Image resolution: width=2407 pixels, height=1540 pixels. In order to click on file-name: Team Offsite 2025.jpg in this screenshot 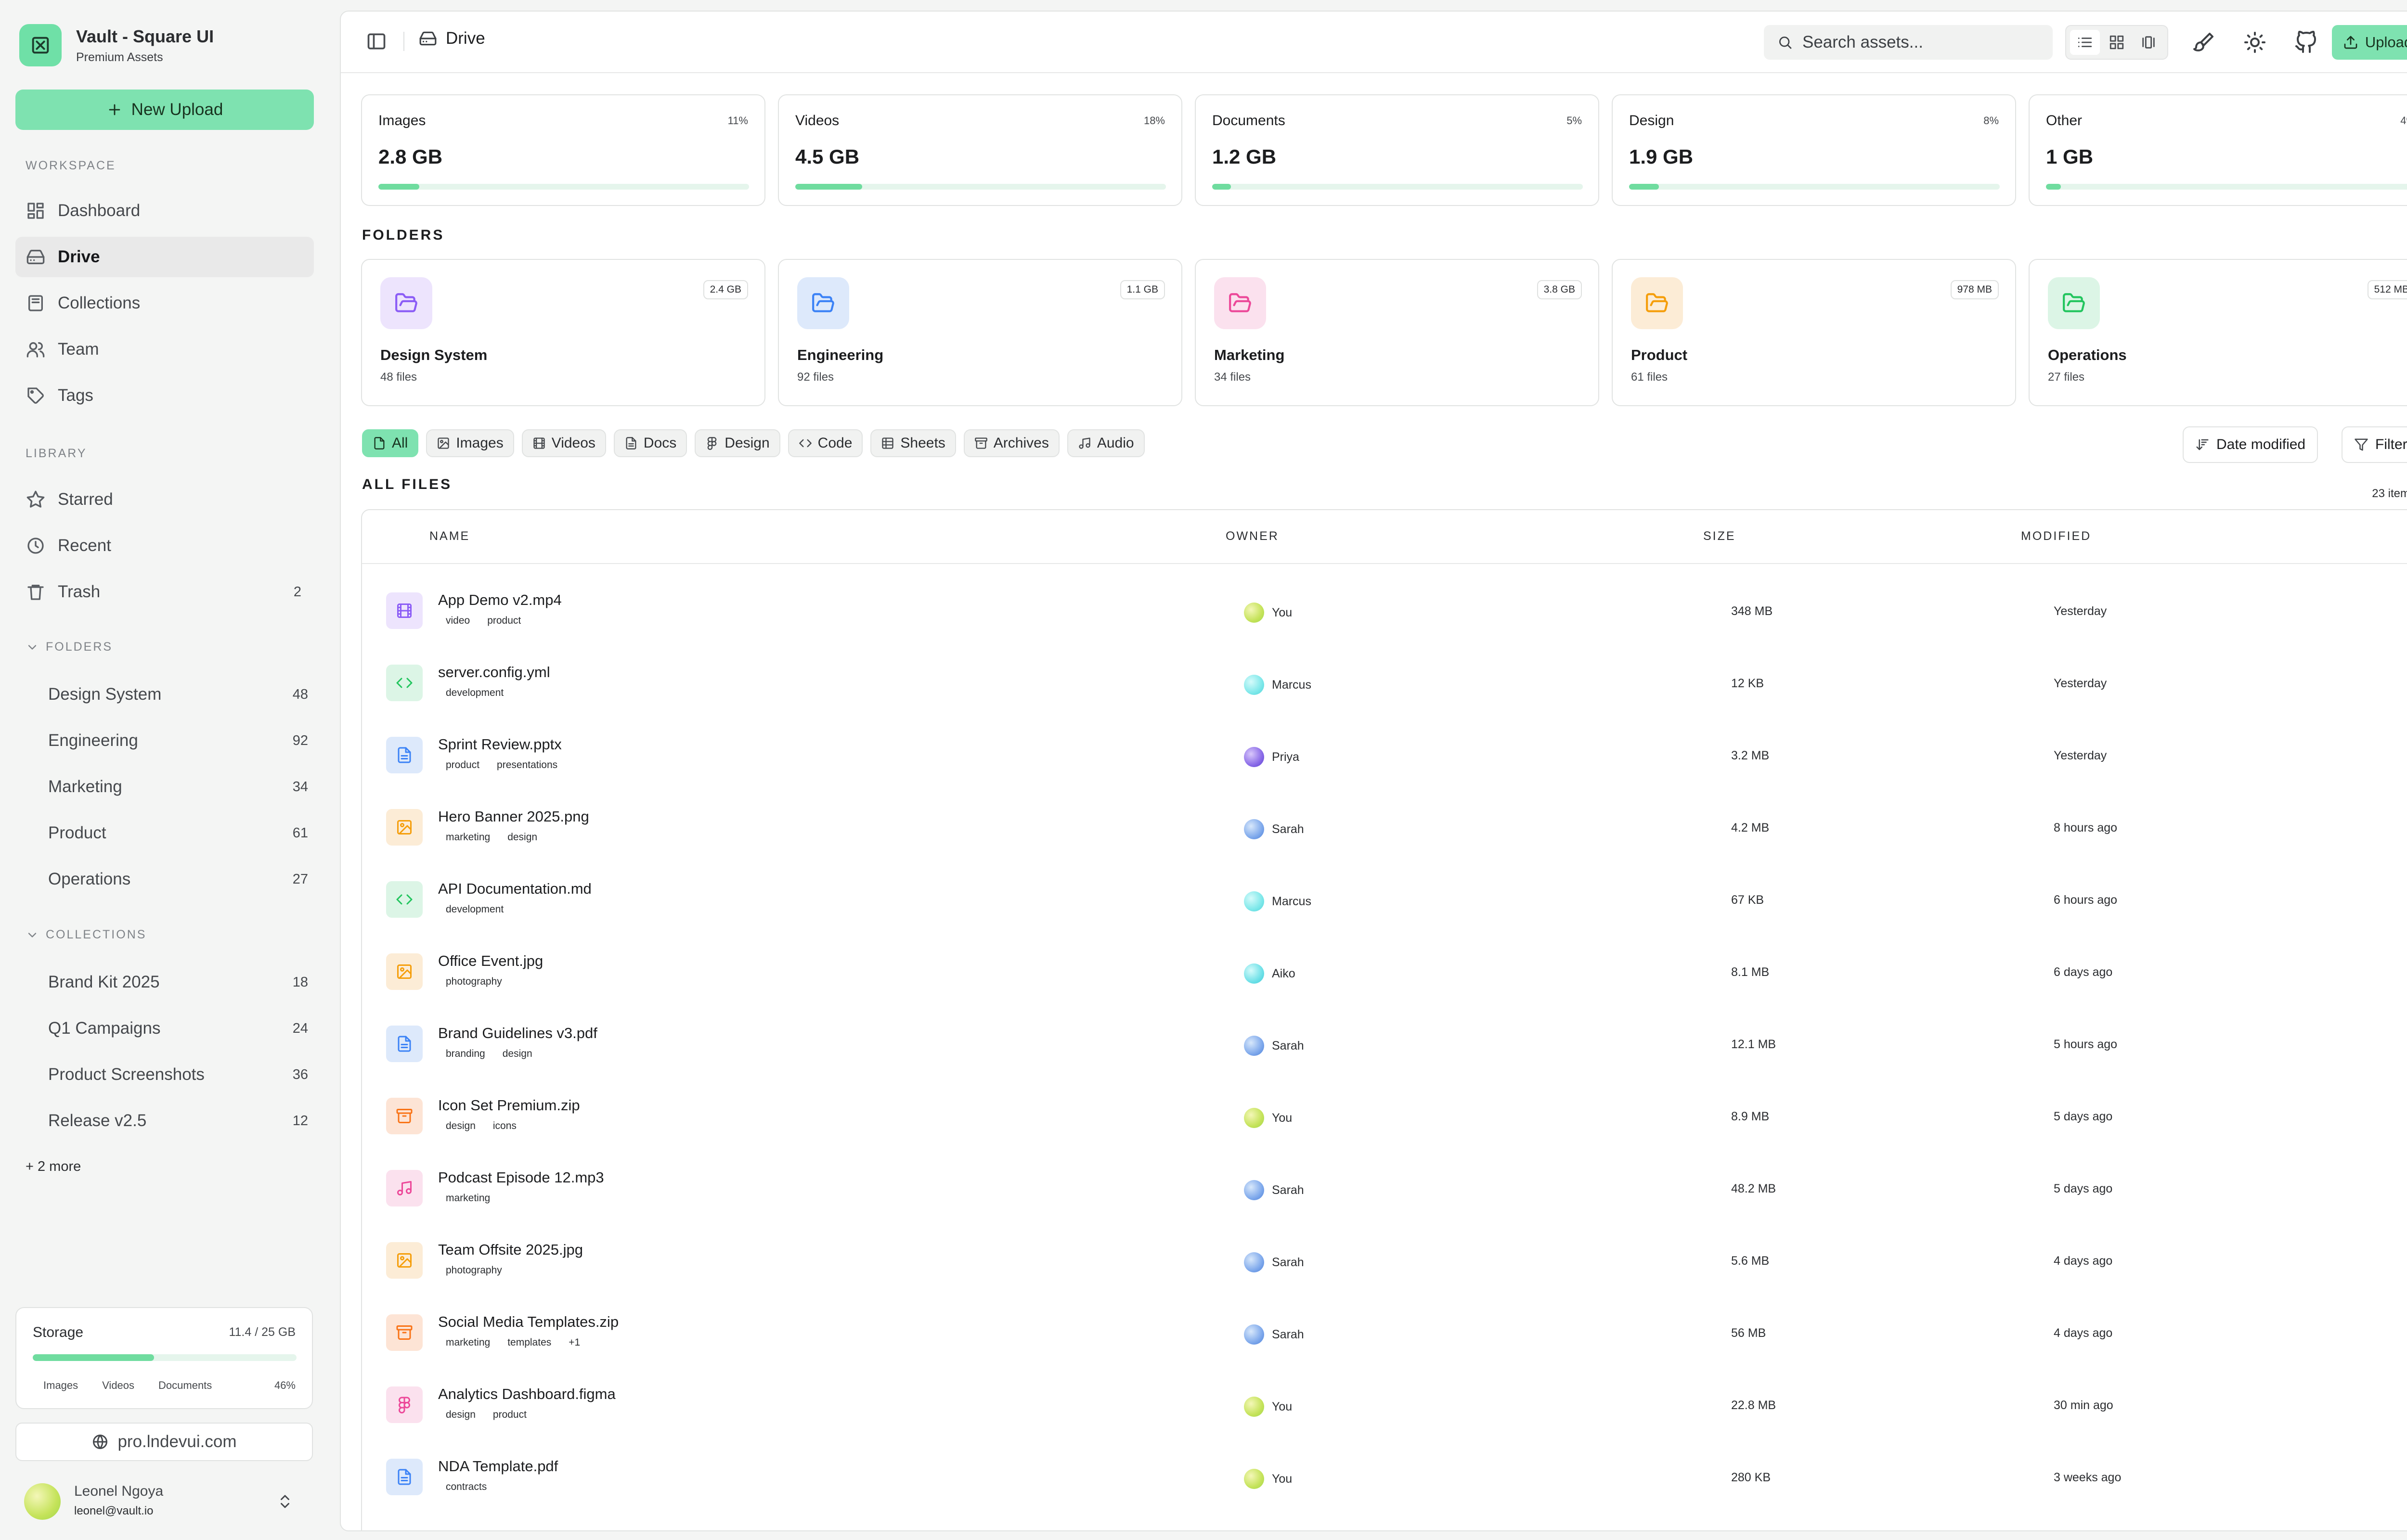, I will do `click(510, 1249)`.